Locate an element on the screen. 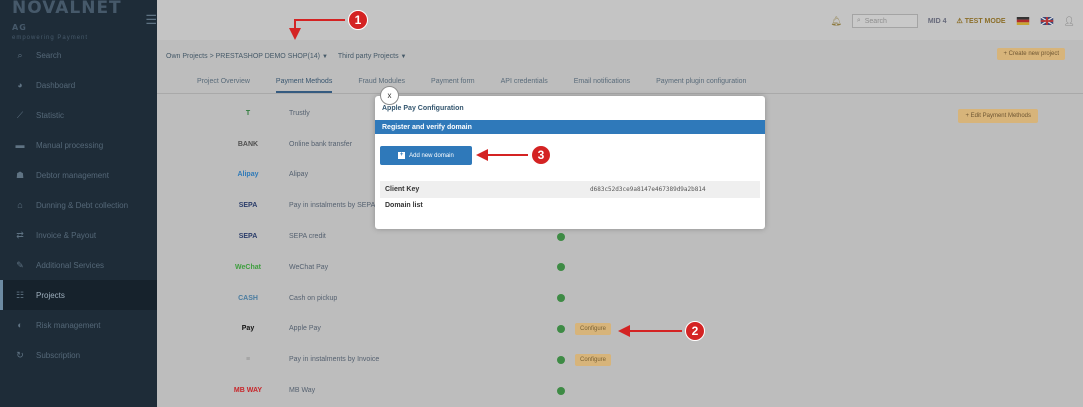 The height and width of the screenshot is (407, 1083). search-input: ⌕ Search is located at coordinates (884, 21).